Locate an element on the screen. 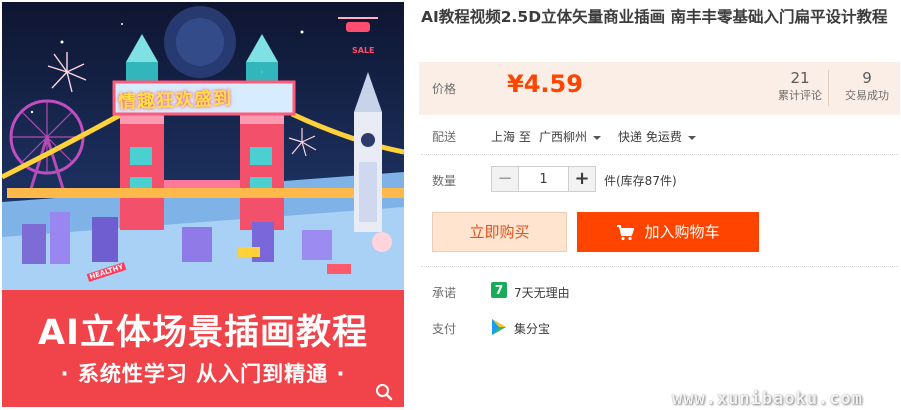 The height and width of the screenshot is (410, 901). price-value: ¥4.59 is located at coordinates (545, 84).